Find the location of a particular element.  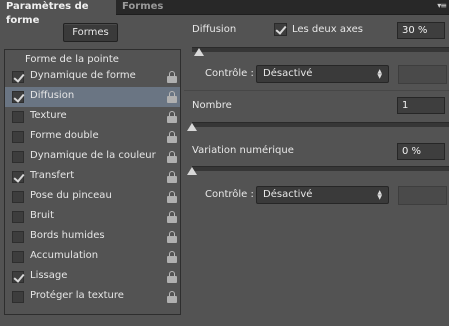

brushes-preset-button: Formes is located at coordinates (90, 32).